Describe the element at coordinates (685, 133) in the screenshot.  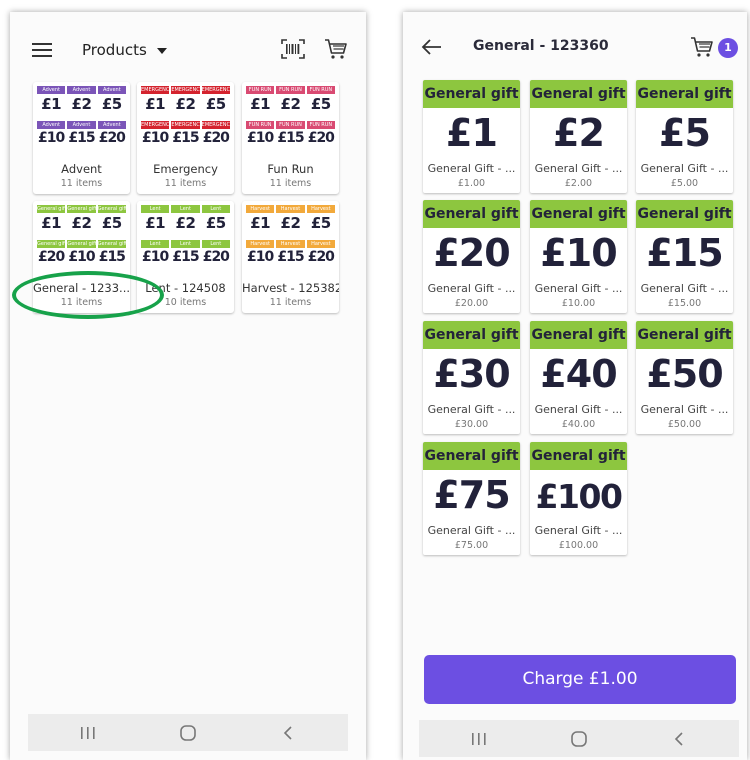
I see `product-amount: £5` at that location.